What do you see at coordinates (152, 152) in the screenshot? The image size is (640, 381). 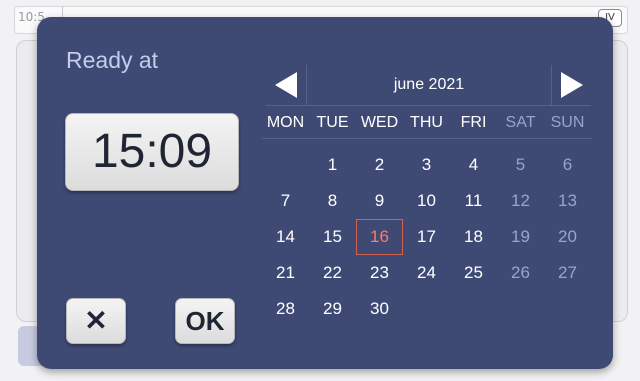 I see `time-field: 15:09` at bounding box center [152, 152].